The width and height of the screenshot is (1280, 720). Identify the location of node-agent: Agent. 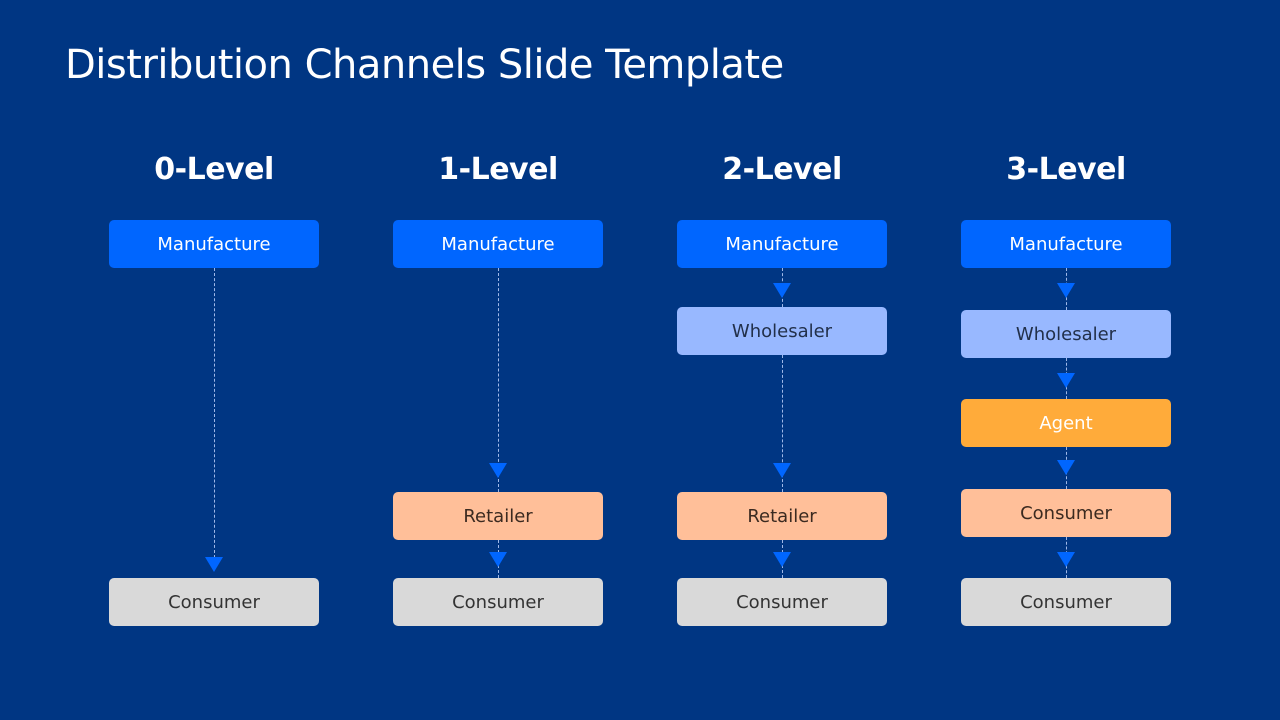
(1066, 423).